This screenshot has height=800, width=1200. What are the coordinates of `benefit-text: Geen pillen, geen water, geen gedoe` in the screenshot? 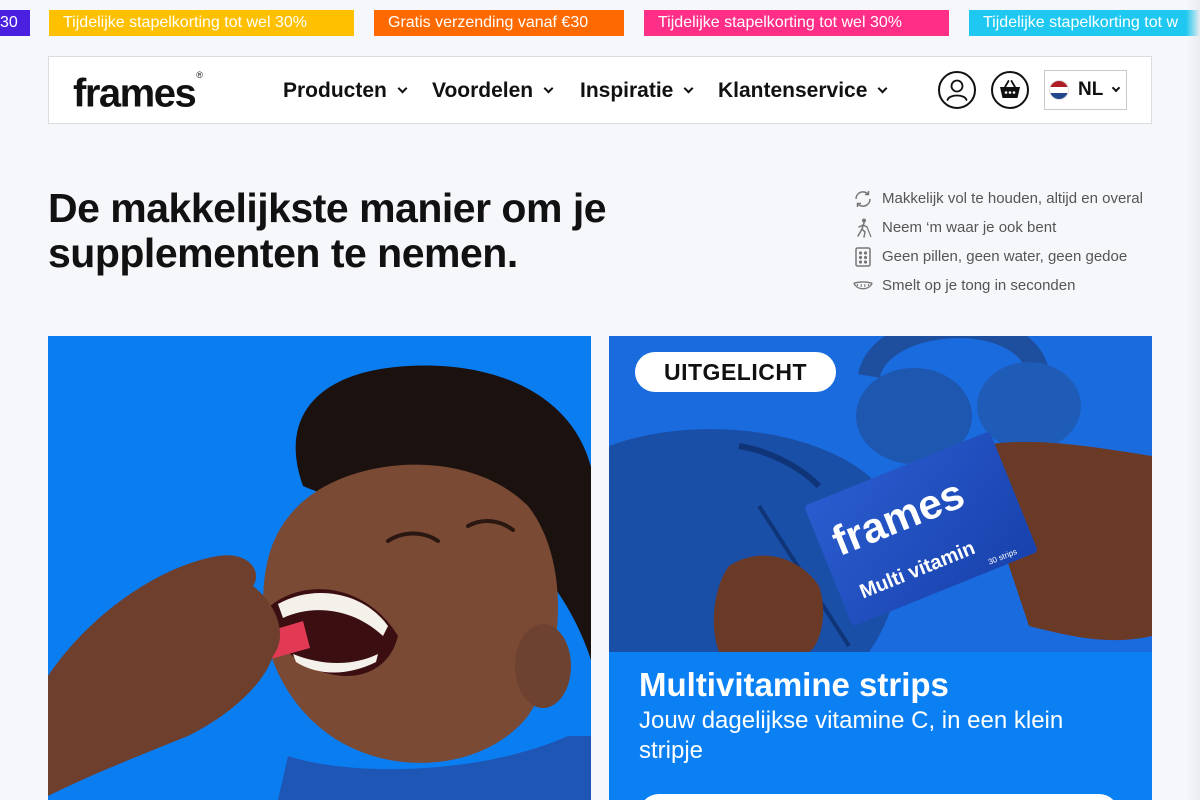 It's located at (1005, 256).